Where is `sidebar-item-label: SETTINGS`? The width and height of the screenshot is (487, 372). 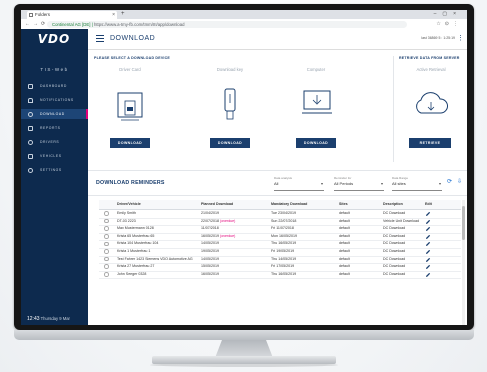
sidebar-item-label: SETTINGS is located at coordinates (51, 170).